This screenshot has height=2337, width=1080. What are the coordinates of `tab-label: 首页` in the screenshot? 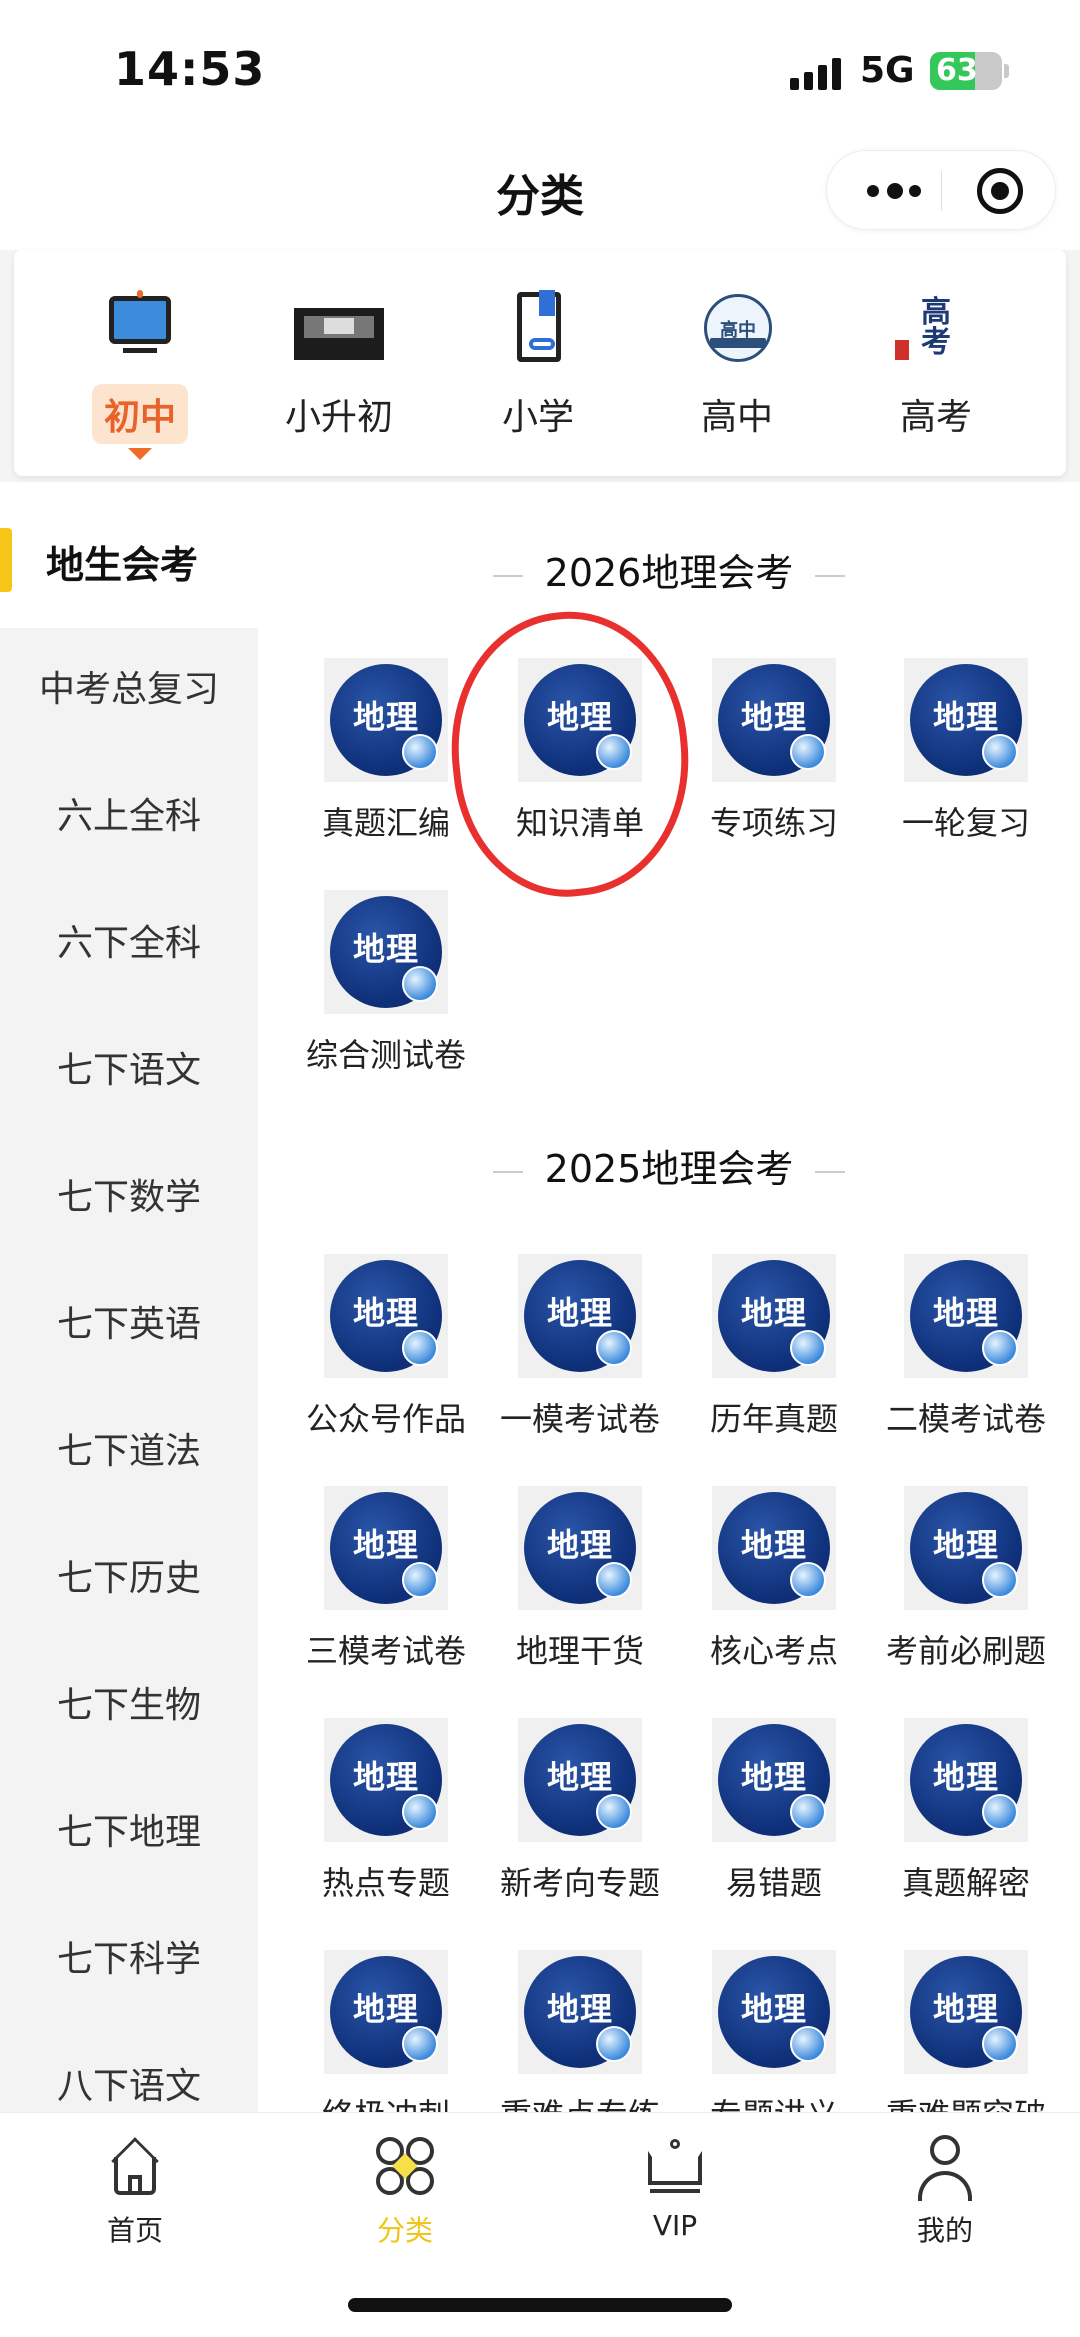 It's located at (134, 2230).